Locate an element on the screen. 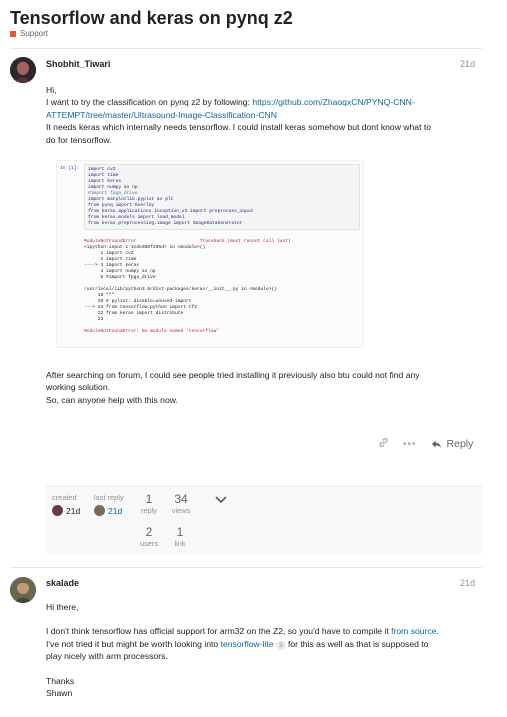  replies-stat: 1 reply is located at coordinates (149, 503).